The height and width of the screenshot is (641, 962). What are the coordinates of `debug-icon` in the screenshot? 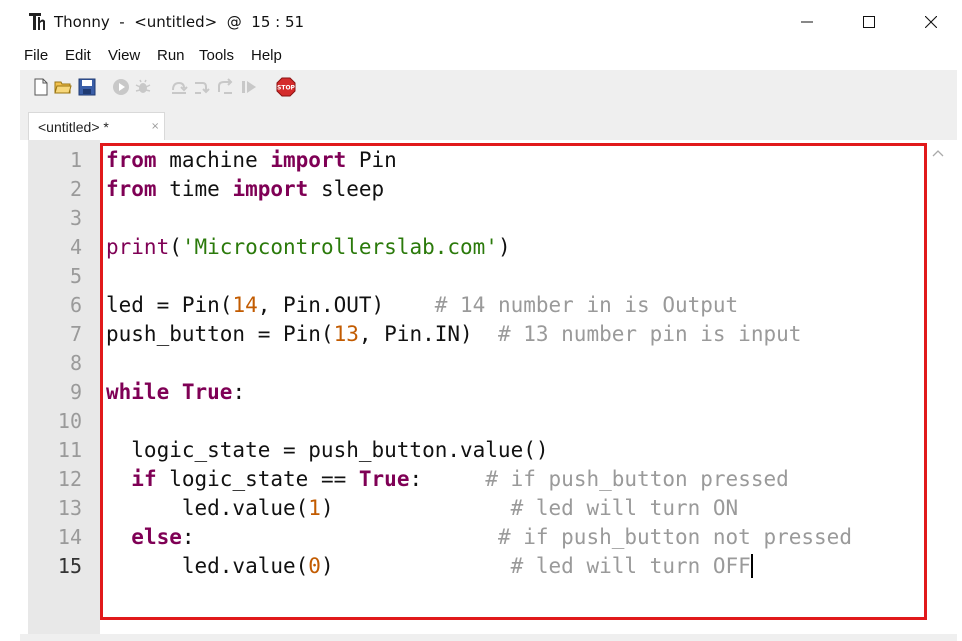 It's located at (143, 87).